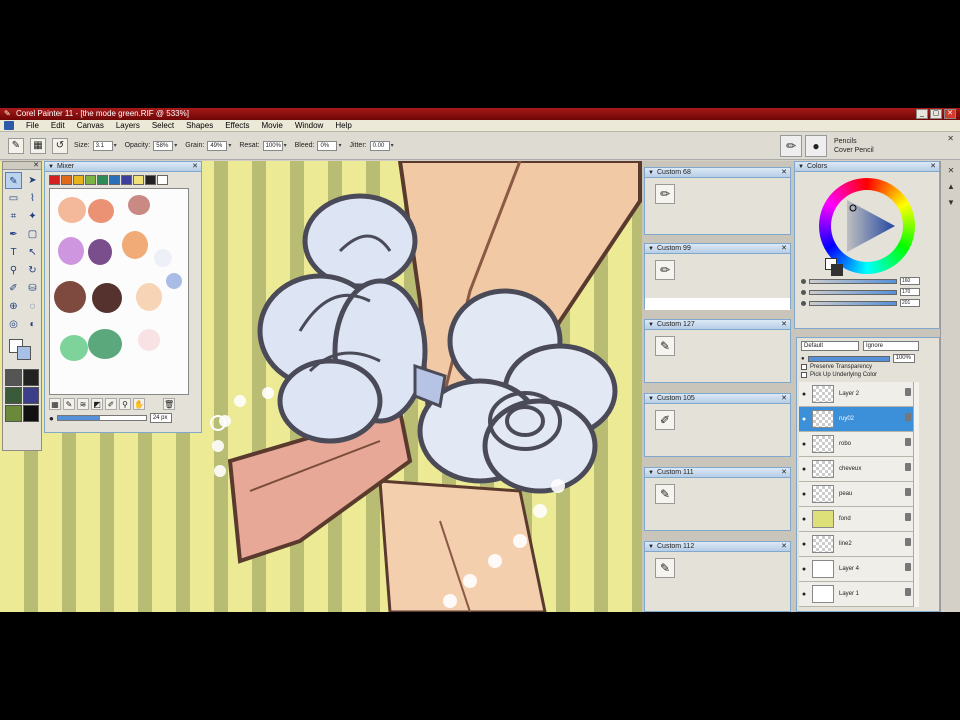 The image size is (960, 720). Describe the element at coordinates (903, 358) in the screenshot. I see `layer-opacity-value: 100%` at that location.